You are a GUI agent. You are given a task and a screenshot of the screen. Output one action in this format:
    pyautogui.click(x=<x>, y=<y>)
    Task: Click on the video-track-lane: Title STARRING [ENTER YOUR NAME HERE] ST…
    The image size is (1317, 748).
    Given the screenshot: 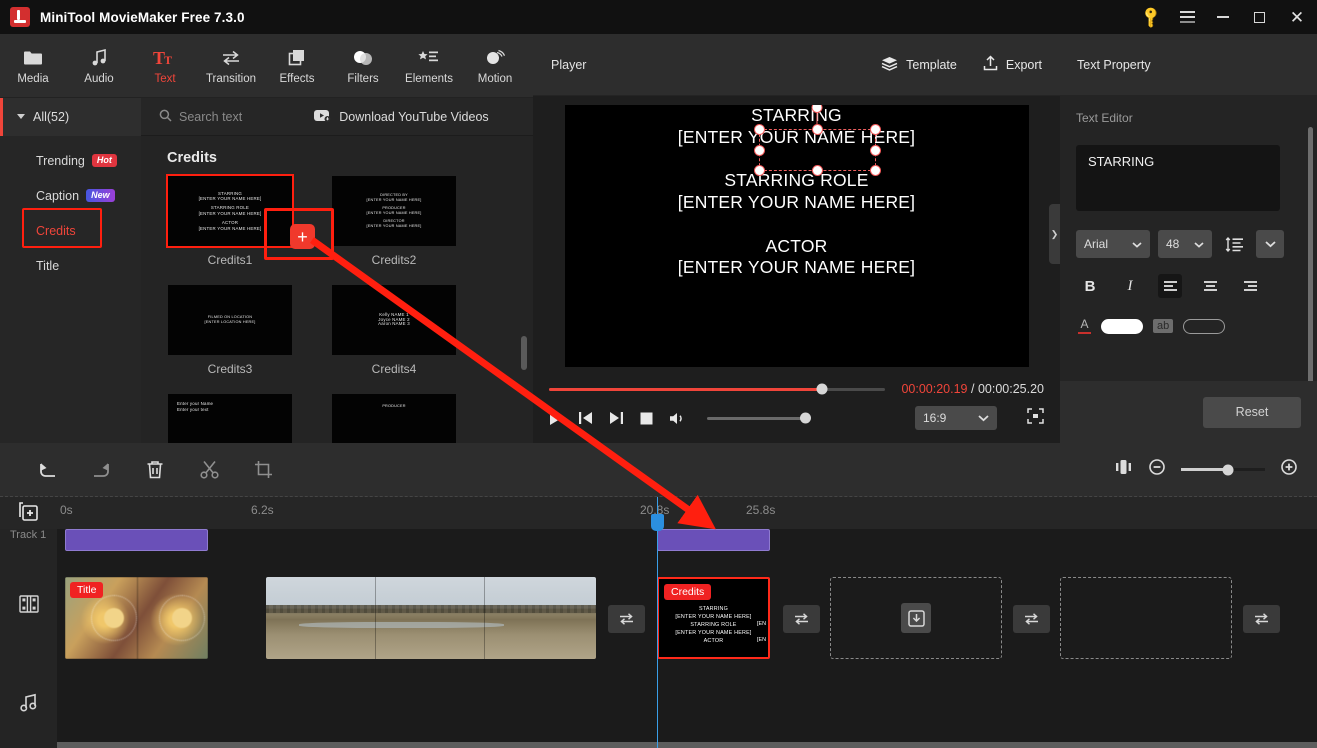 What is the action you would take?
    pyautogui.click(x=687, y=606)
    